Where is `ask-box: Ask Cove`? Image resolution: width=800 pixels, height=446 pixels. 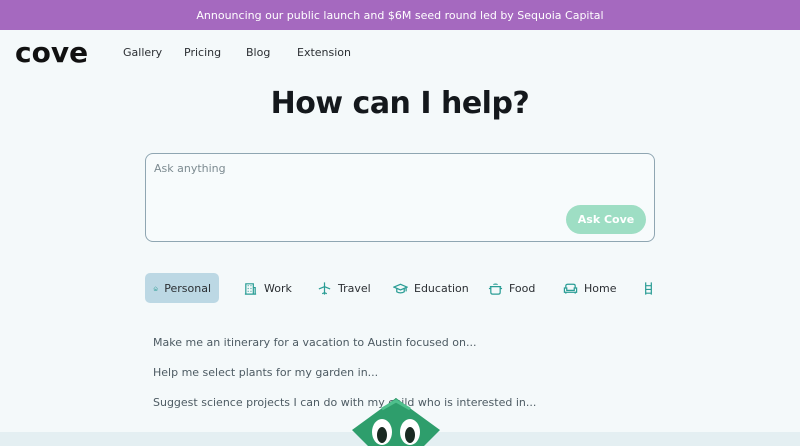
ask-box: Ask Cove is located at coordinates (400, 197).